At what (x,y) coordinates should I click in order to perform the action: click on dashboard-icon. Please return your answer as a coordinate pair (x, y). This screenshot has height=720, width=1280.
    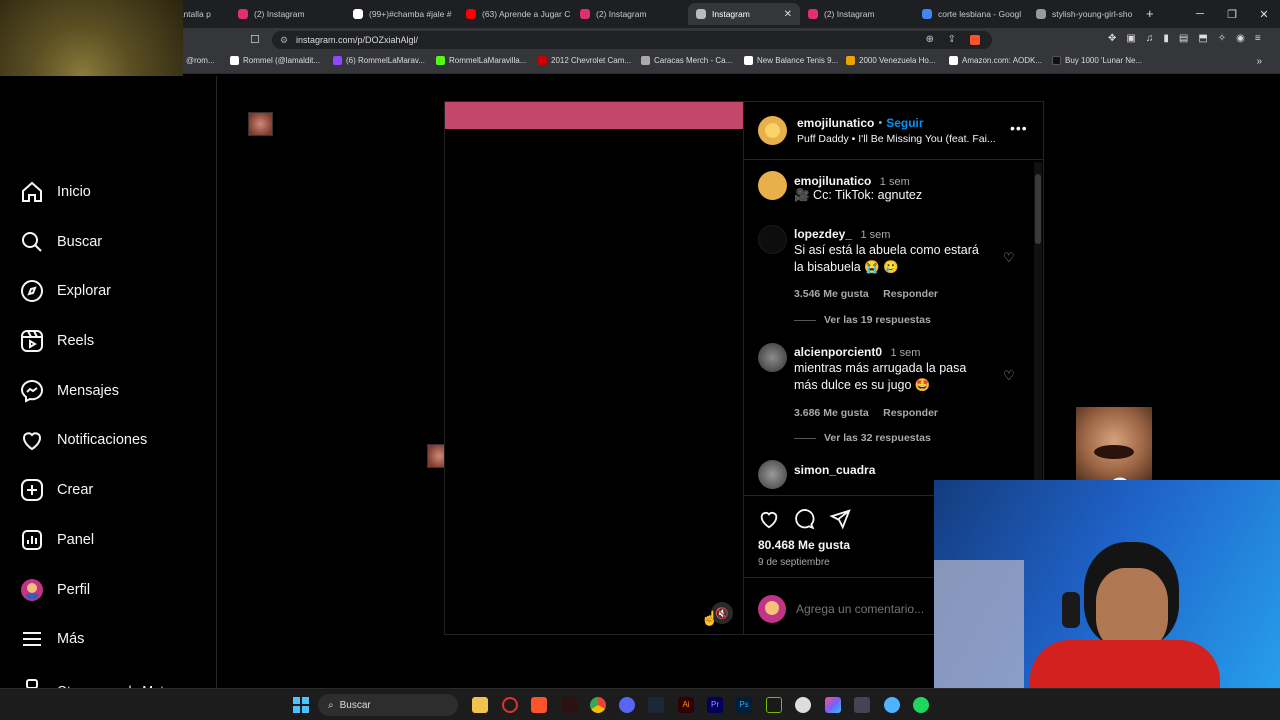
    Looking at the image, I should click on (32, 540).